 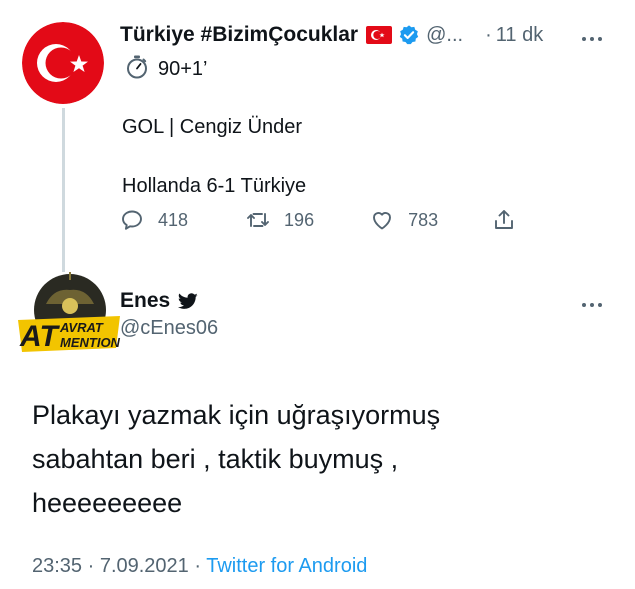 I want to click on avatar-at-text: AT, so click(x=39, y=336).